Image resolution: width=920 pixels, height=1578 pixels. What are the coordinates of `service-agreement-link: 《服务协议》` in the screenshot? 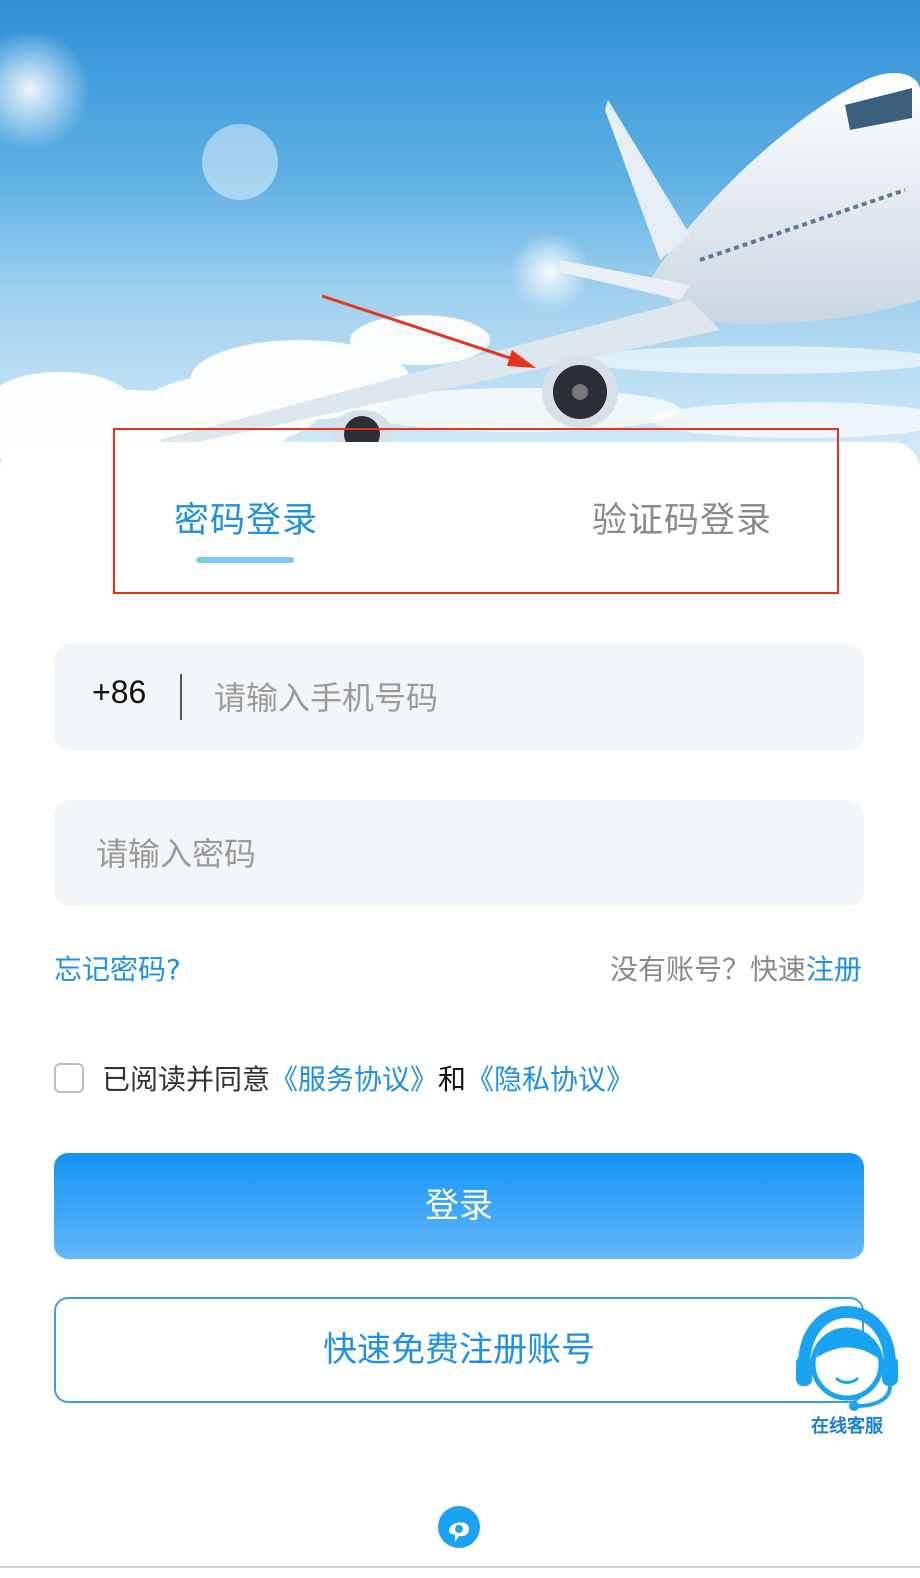 It's located at (354, 1078).